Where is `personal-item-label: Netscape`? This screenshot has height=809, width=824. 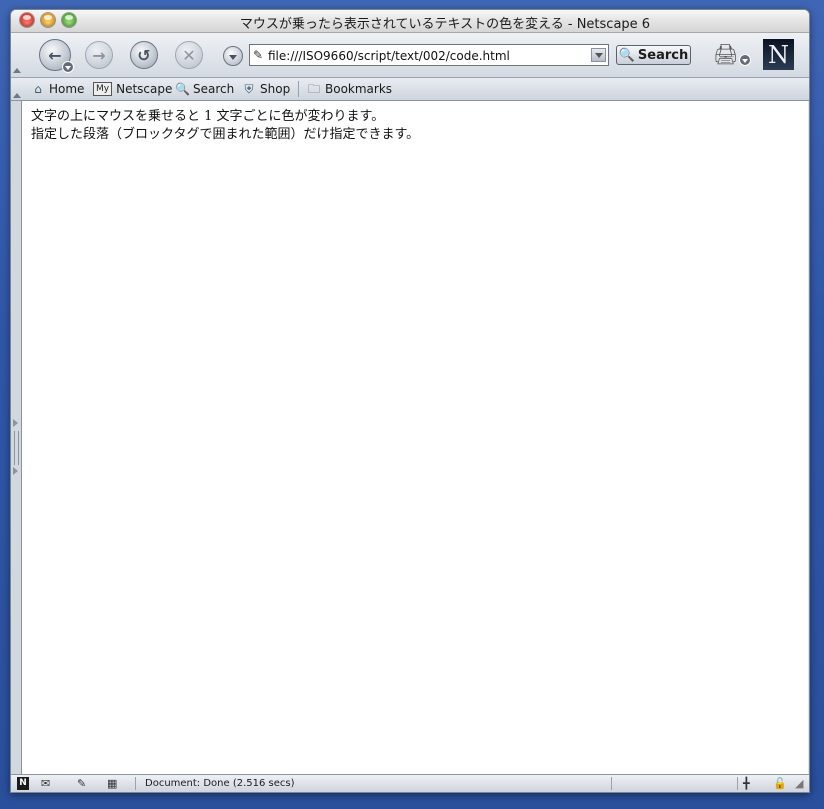
personal-item-label: Netscape is located at coordinates (144, 89).